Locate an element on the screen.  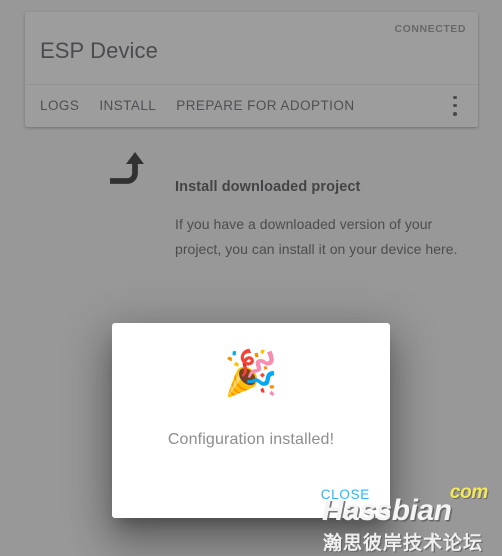
close-button: CLOSE is located at coordinates (345, 494).